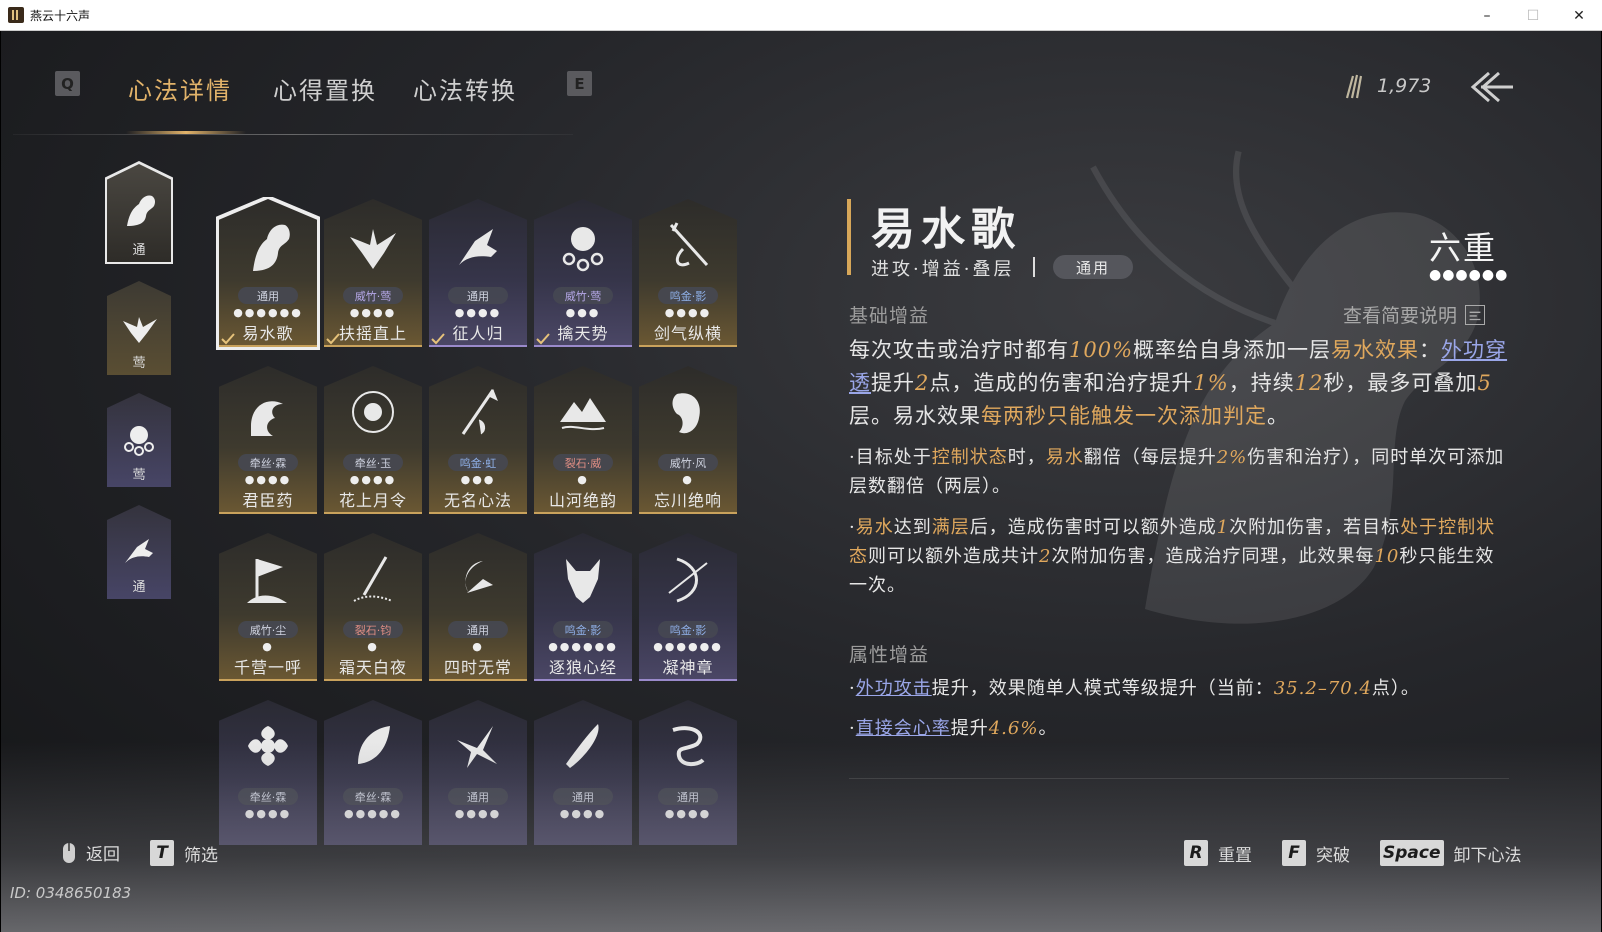 The width and height of the screenshot is (1602, 932). Describe the element at coordinates (583, 440) in the screenshot. I see `technique-card: 裂石·威 ● 山河绝韵` at that location.